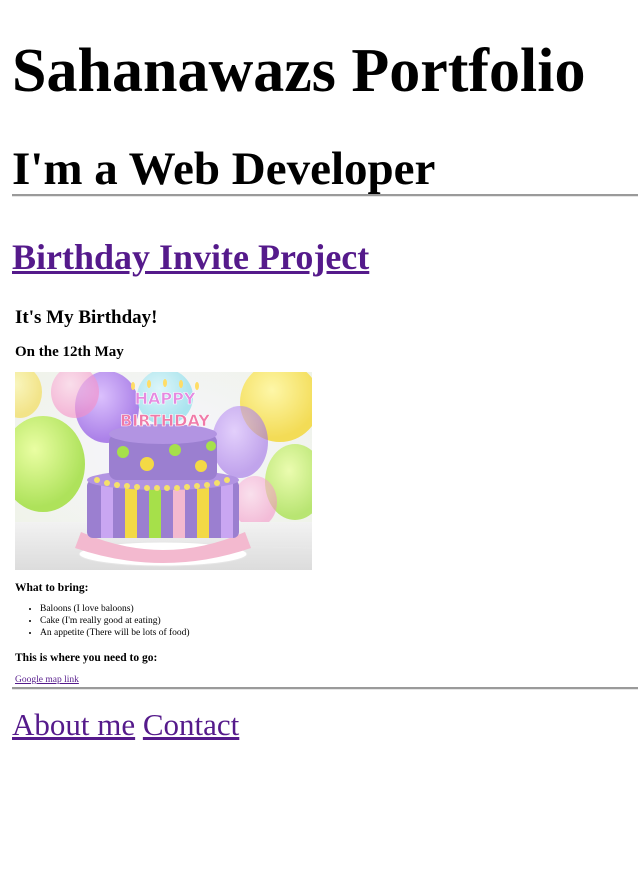 The height and width of the screenshot is (878, 638). What do you see at coordinates (86, 317) in the screenshot?
I see `invite-heading: It's My Birthday!` at bounding box center [86, 317].